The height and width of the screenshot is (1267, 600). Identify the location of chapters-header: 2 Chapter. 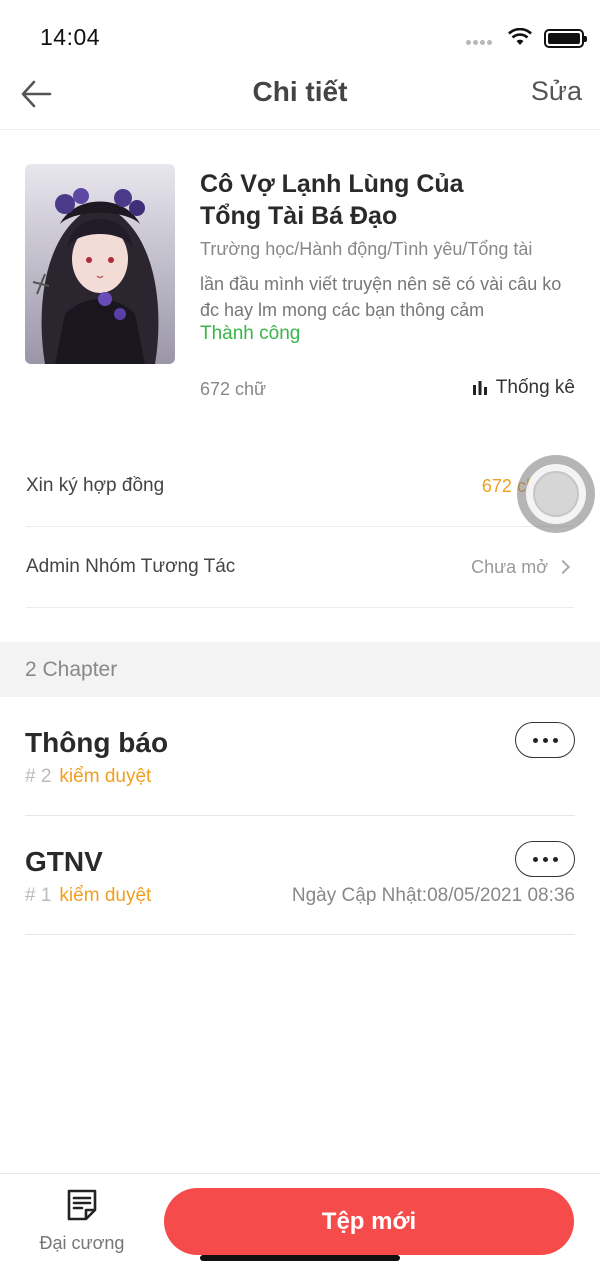
(300, 669).